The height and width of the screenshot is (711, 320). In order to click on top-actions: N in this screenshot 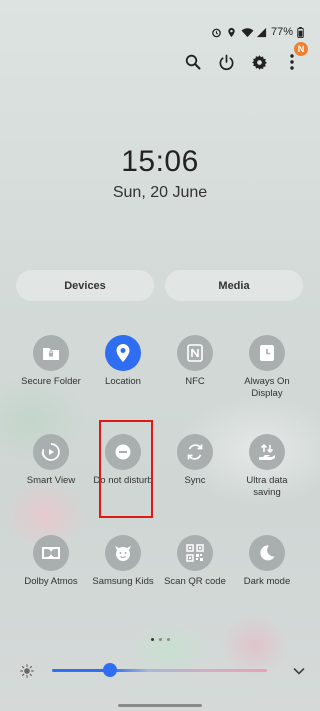, I will do `click(245, 57)`.